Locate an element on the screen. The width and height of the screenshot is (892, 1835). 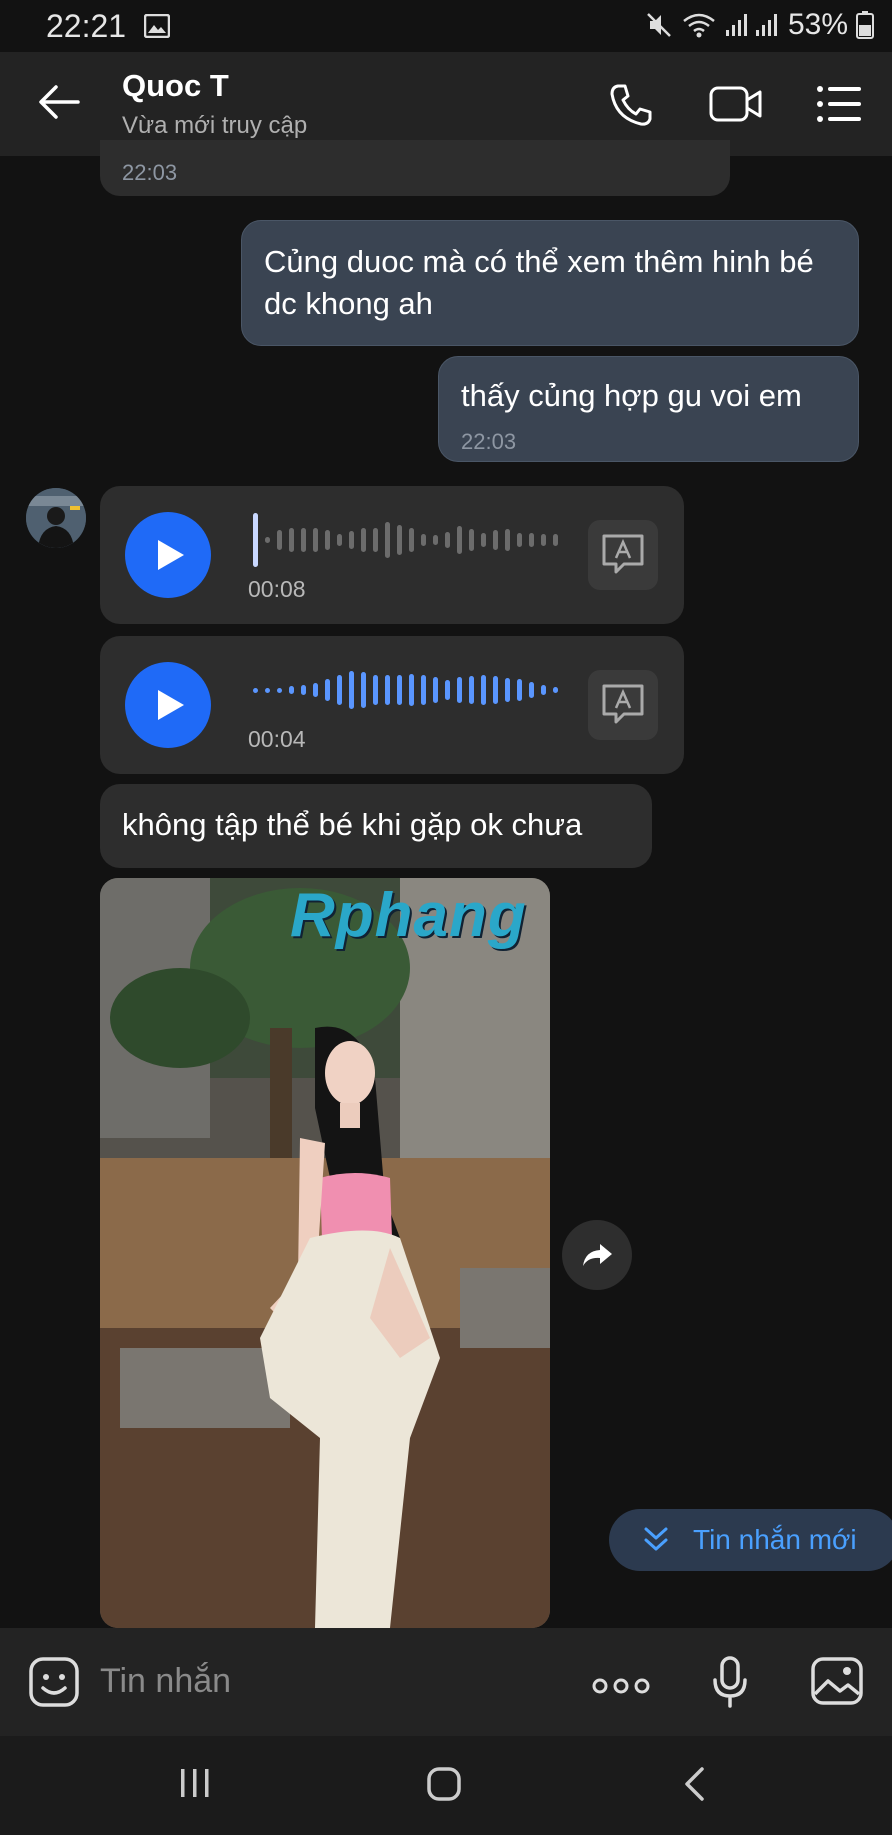
avatar-image is located at coordinates (56, 518).